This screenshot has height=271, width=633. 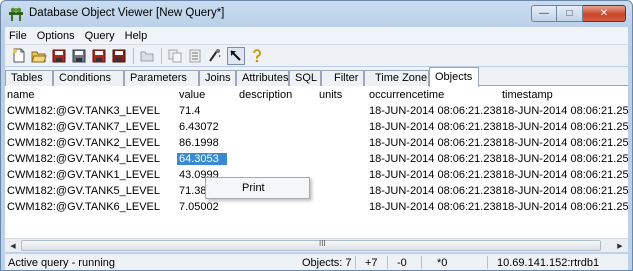 What do you see at coordinates (316, 35) in the screenshot?
I see `menu-bar: File Options Query Help` at bounding box center [316, 35].